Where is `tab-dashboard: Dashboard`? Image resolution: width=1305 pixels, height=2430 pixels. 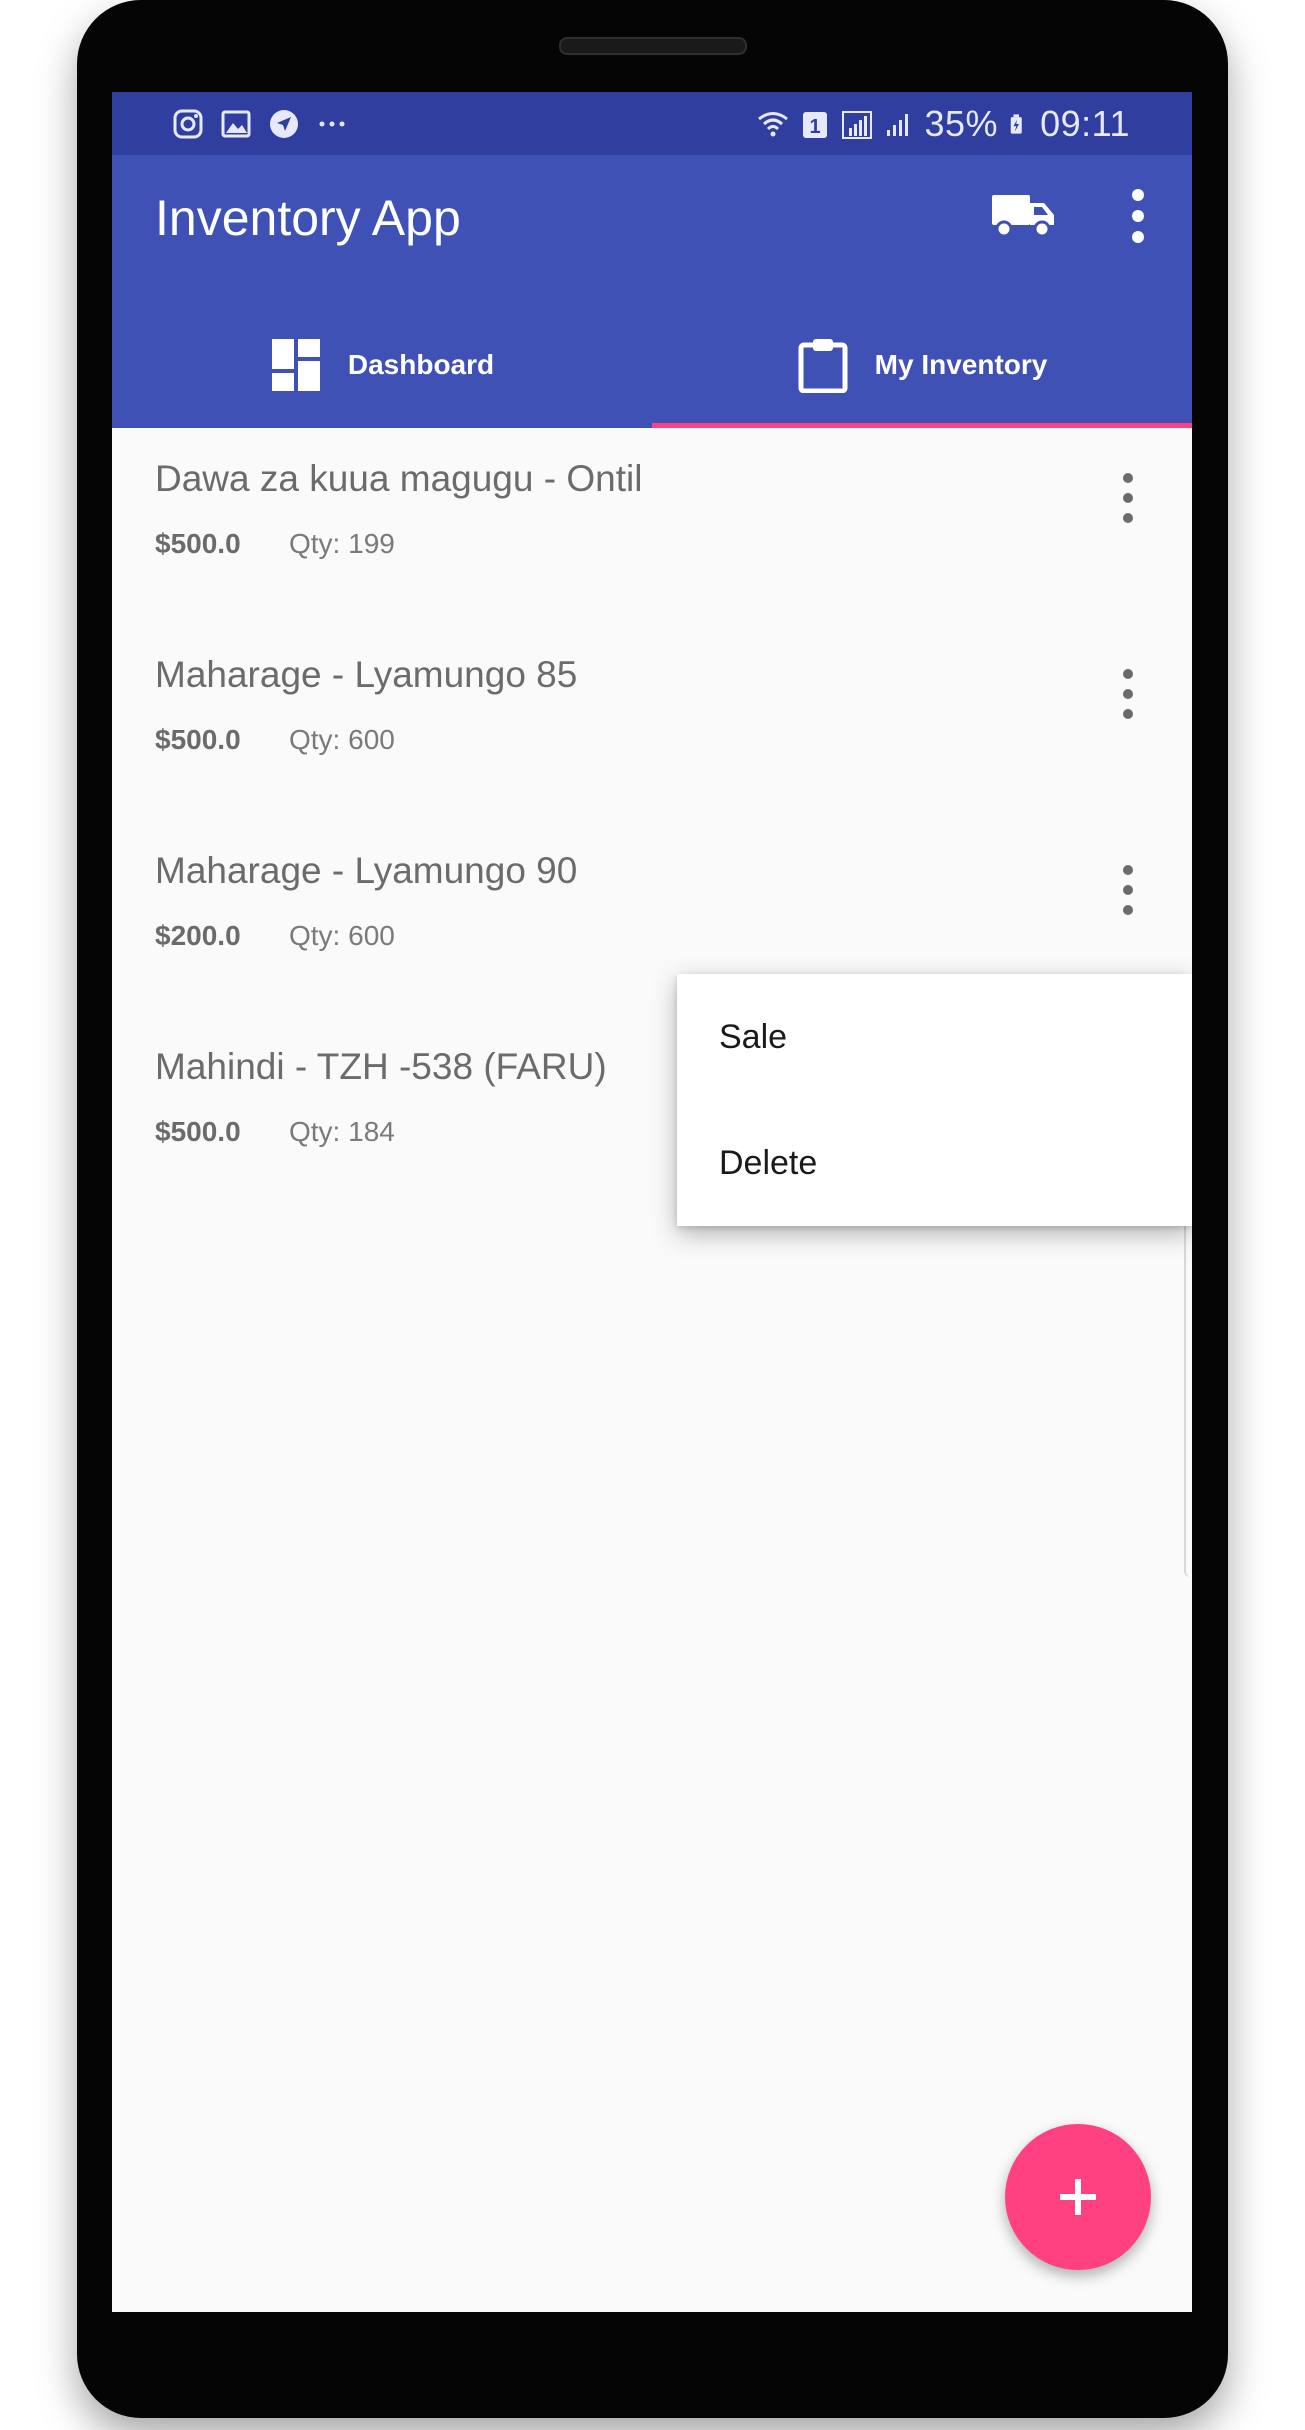
tab-dashboard: Dashboard is located at coordinates (382, 365).